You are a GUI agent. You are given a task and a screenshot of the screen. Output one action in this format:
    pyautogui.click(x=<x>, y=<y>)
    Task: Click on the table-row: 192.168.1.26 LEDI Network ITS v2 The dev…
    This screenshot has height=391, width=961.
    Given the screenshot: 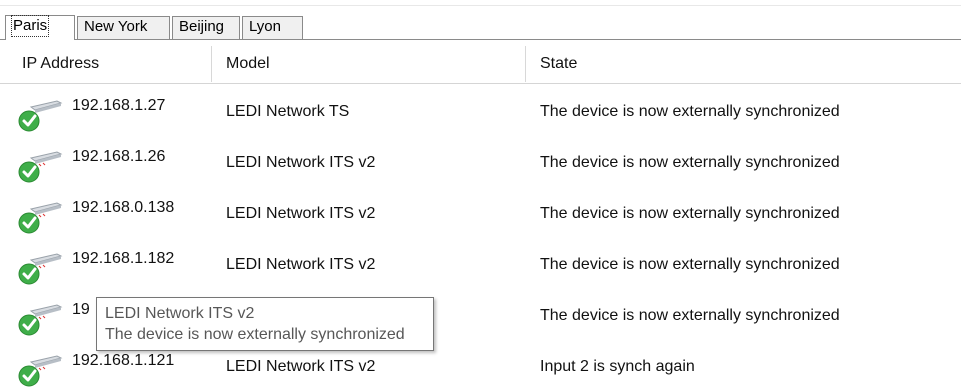 What is the action you would take?
    pyautogui.click(x=480, y=162)
    